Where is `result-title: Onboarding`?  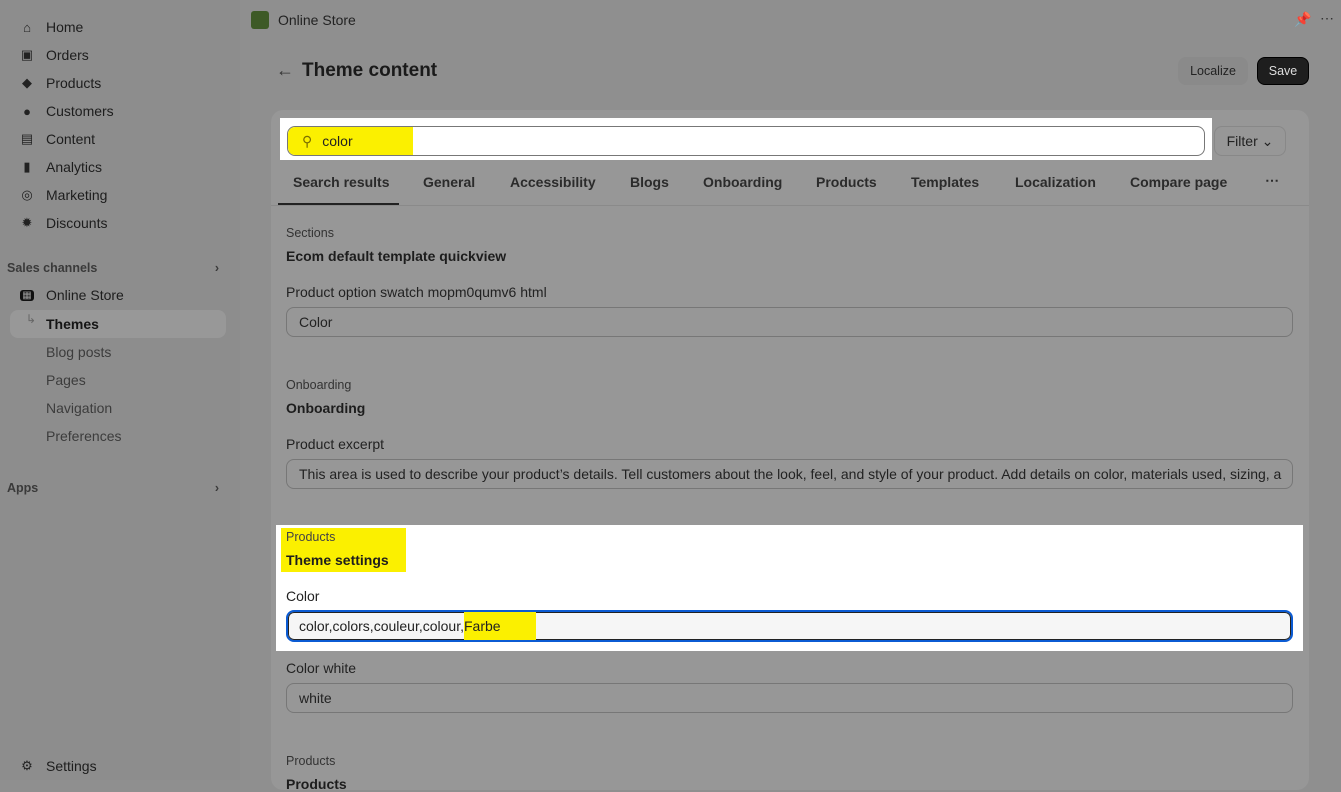 result-title: Onboarding is located at coordinates (326, 408).